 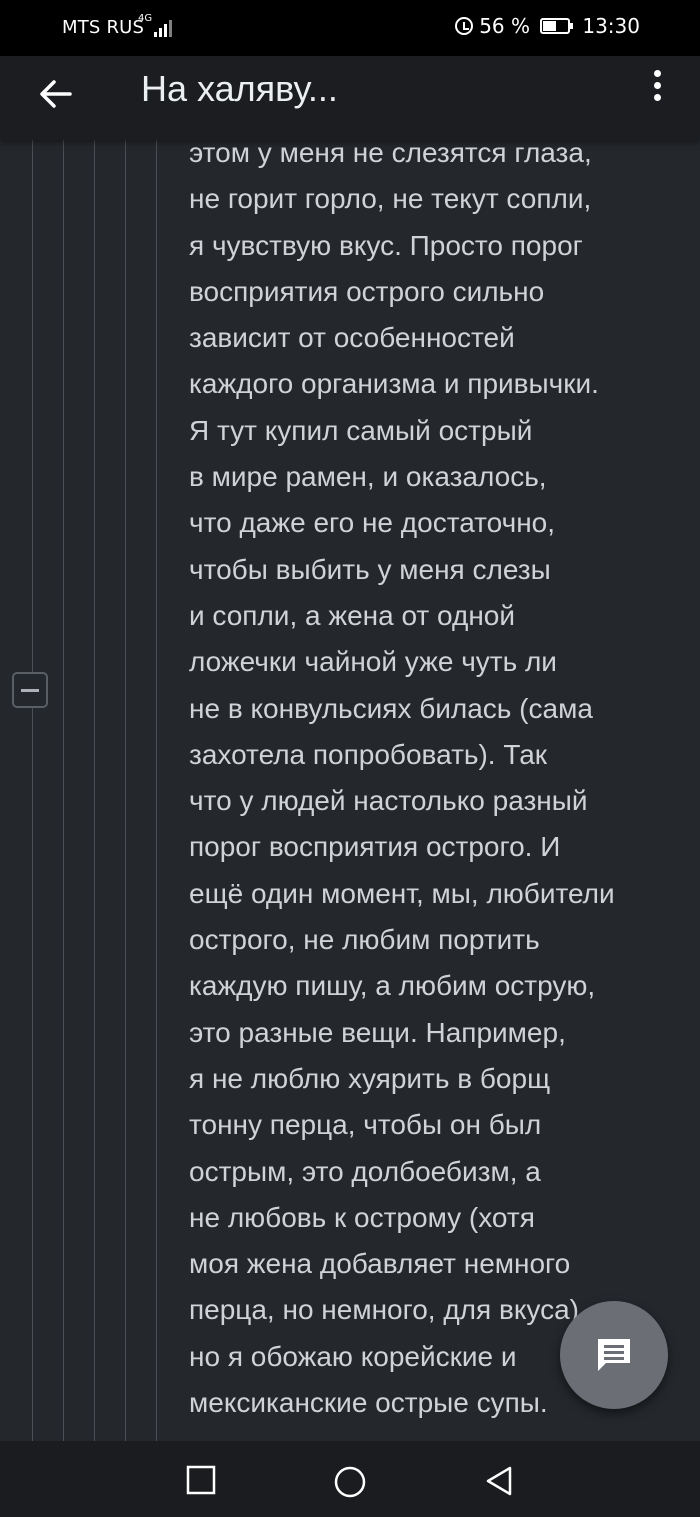 What do you see at coordinates (504, 26) in the screenshot?
I see `battery-percent: 56 %` at bounding box center [504, 26].